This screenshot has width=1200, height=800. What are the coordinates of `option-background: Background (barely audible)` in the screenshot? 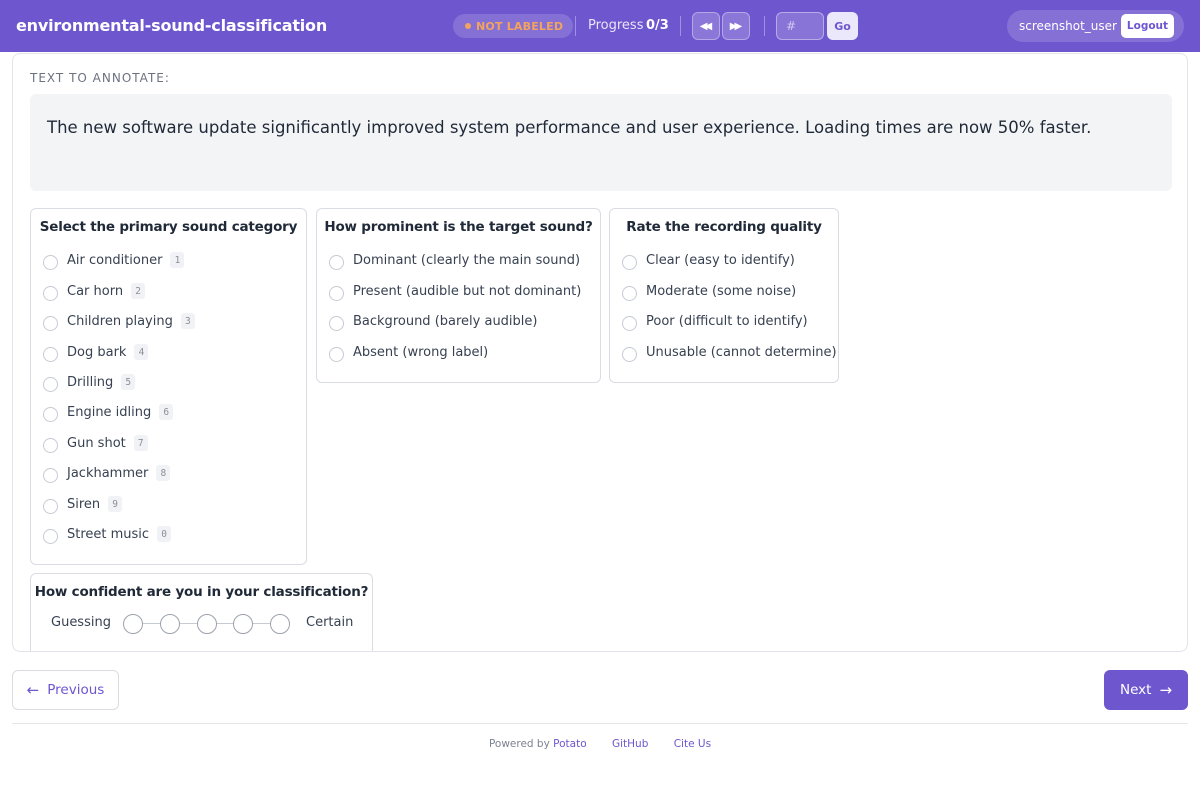 It's located at (433, 321).